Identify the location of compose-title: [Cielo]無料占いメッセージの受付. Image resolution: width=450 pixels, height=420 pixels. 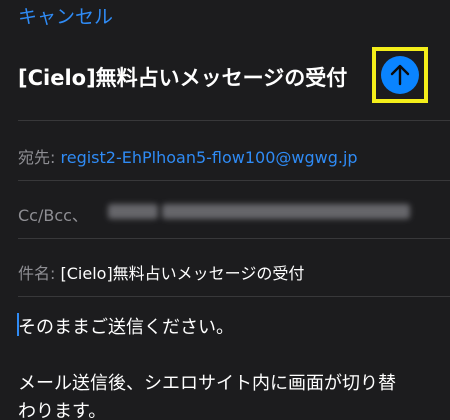
(183, 78).